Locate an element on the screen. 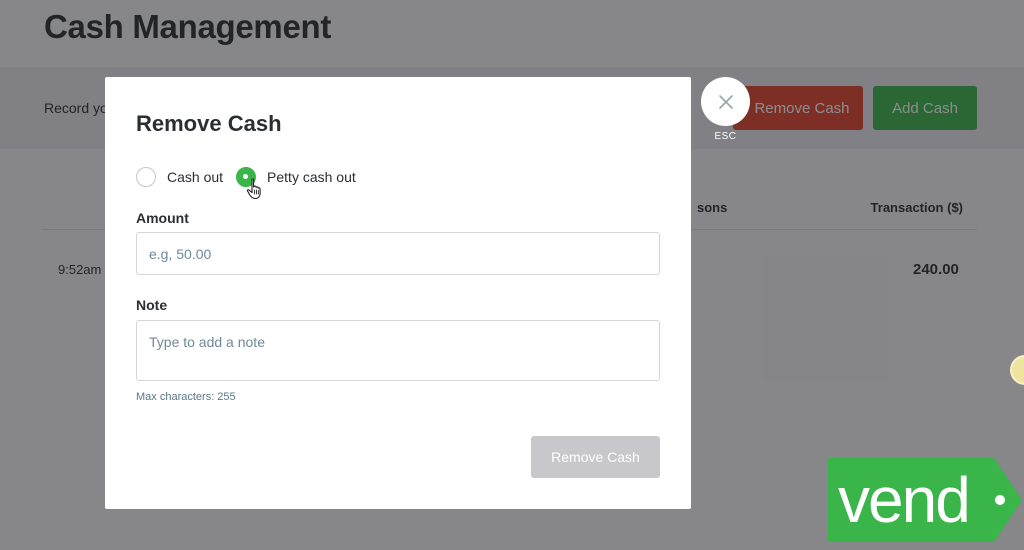  petty-cash-out-label: Petty cash out is located at coordinates (311, 177).